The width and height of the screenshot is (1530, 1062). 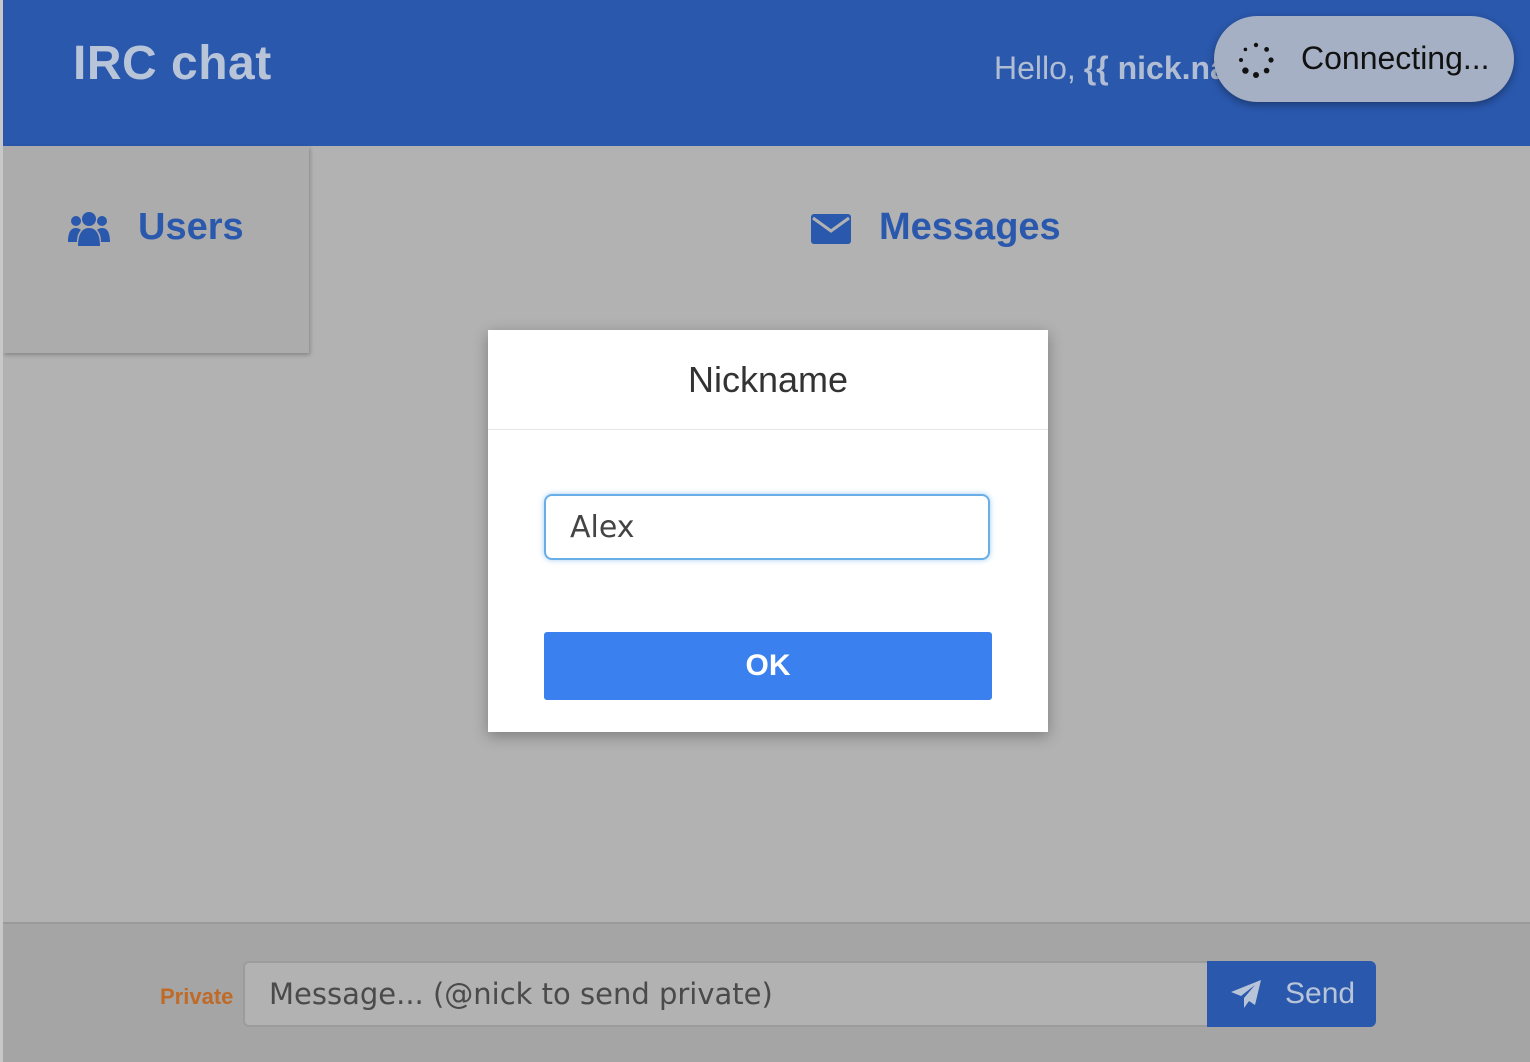 I want to click on app-brand: IRC chat, so click(x=172, y=63).